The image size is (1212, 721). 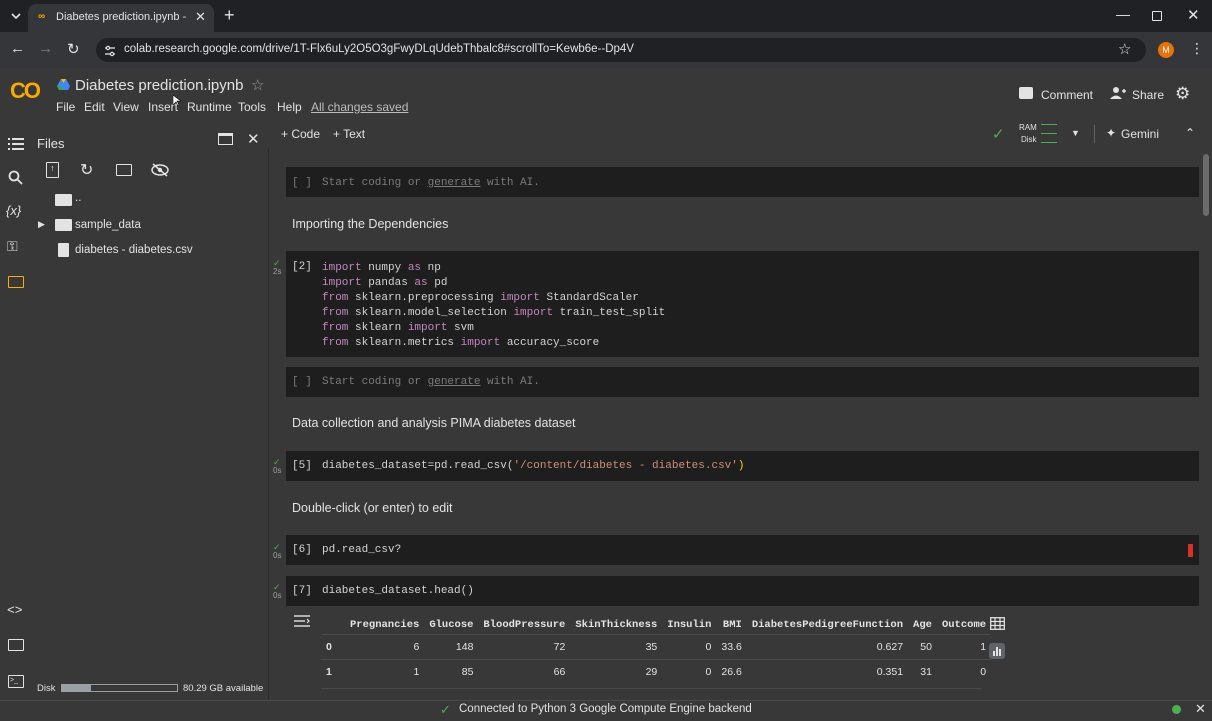 I want to click on new-tab-icon: +, so click(x=229, y=15).